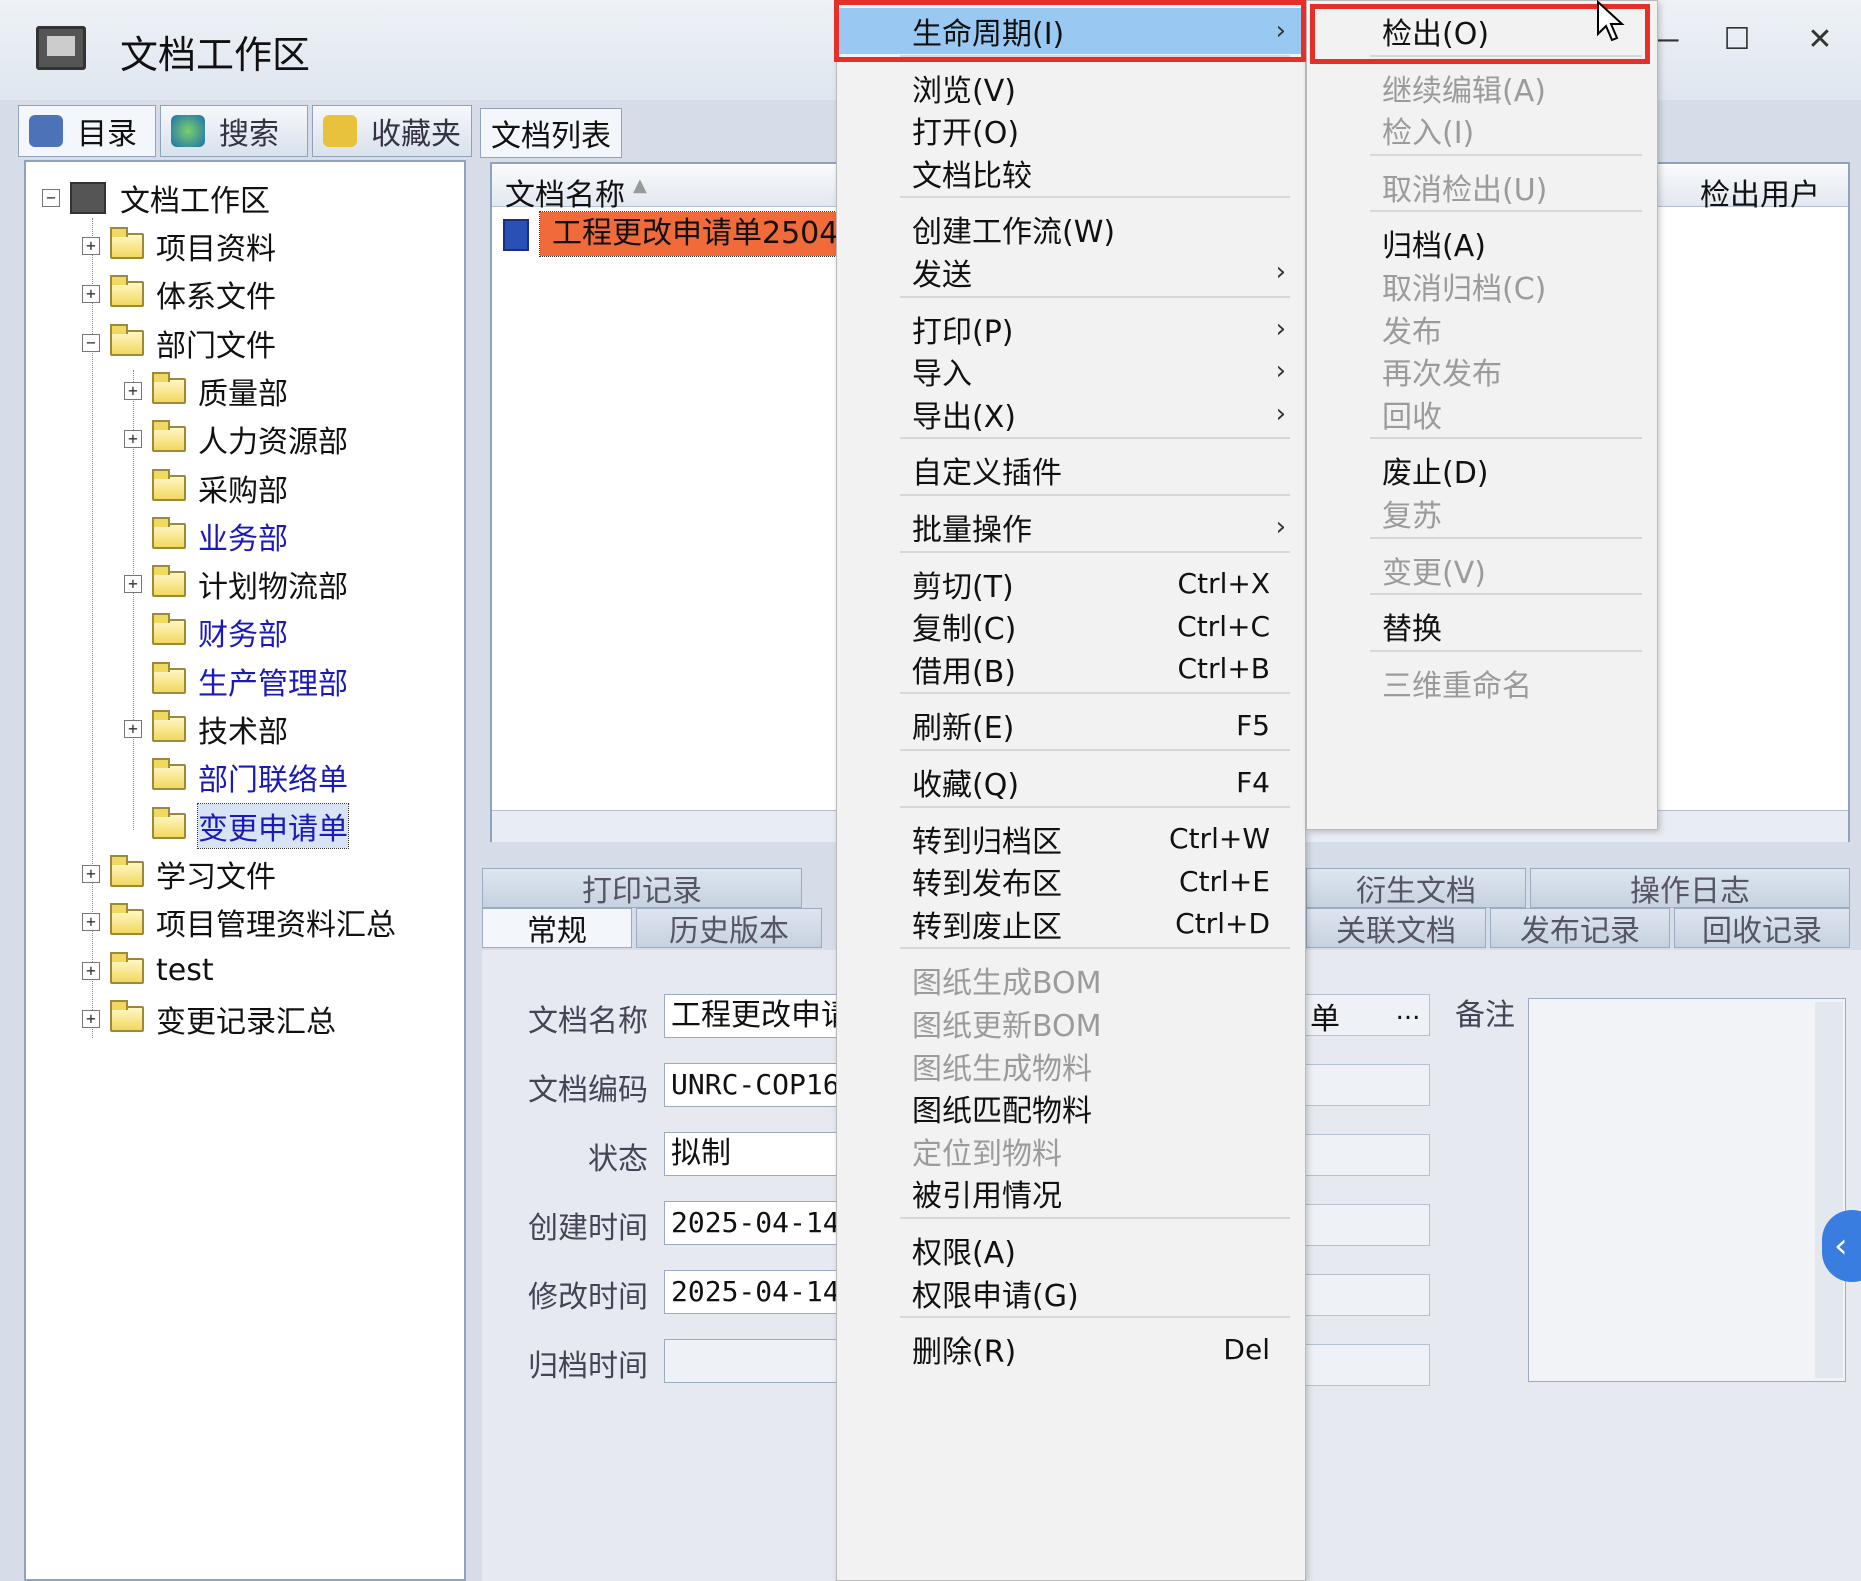 This screenshot has height=1581, width=1861. I want to click on menu-shortcut: Ctrl+B, so click(1224, 669).